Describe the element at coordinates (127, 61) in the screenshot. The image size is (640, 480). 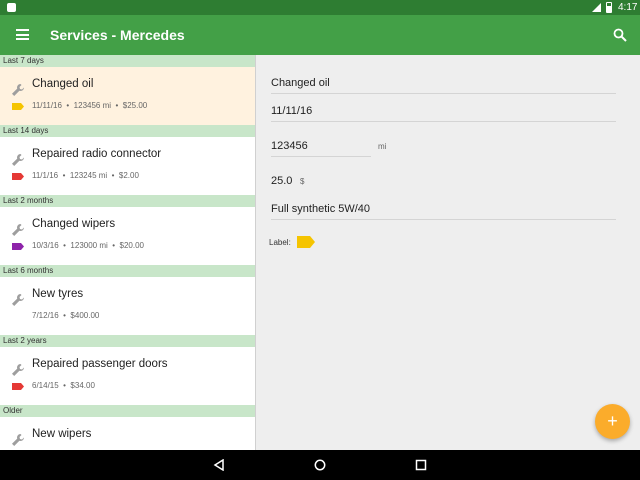
I see `section-header: Last 7 days` at that location.